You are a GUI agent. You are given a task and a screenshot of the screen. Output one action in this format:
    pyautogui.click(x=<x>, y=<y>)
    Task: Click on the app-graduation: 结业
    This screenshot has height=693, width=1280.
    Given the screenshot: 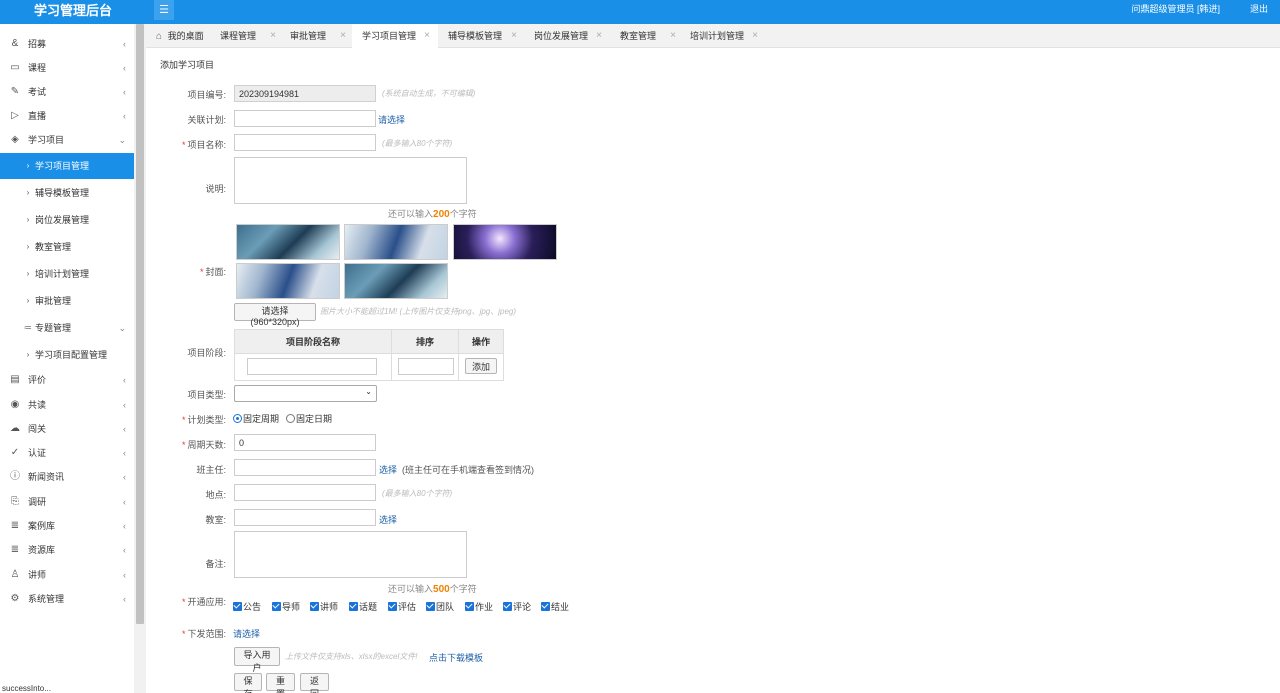 What is the action you would take?
    pyautogui.click(x=555, y=606)
    